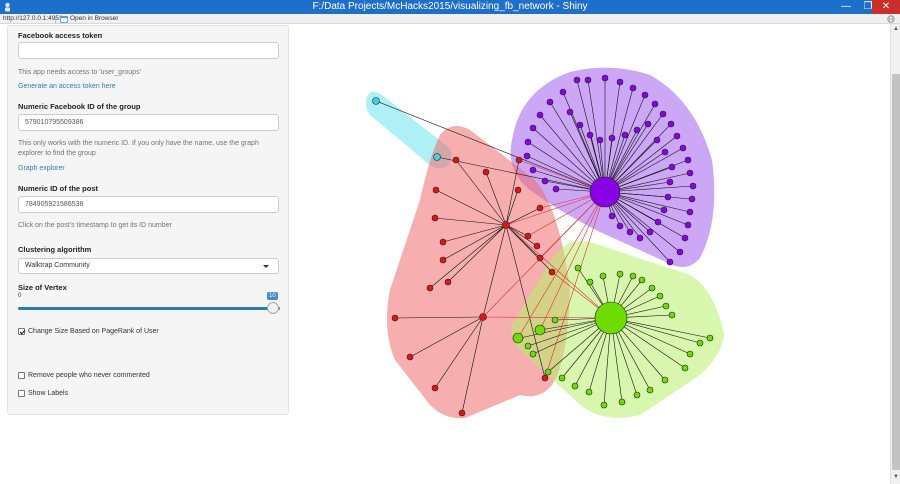  I want to click on remove-uncommented-checkbox: Remove people who never commented, so click(84, 375).